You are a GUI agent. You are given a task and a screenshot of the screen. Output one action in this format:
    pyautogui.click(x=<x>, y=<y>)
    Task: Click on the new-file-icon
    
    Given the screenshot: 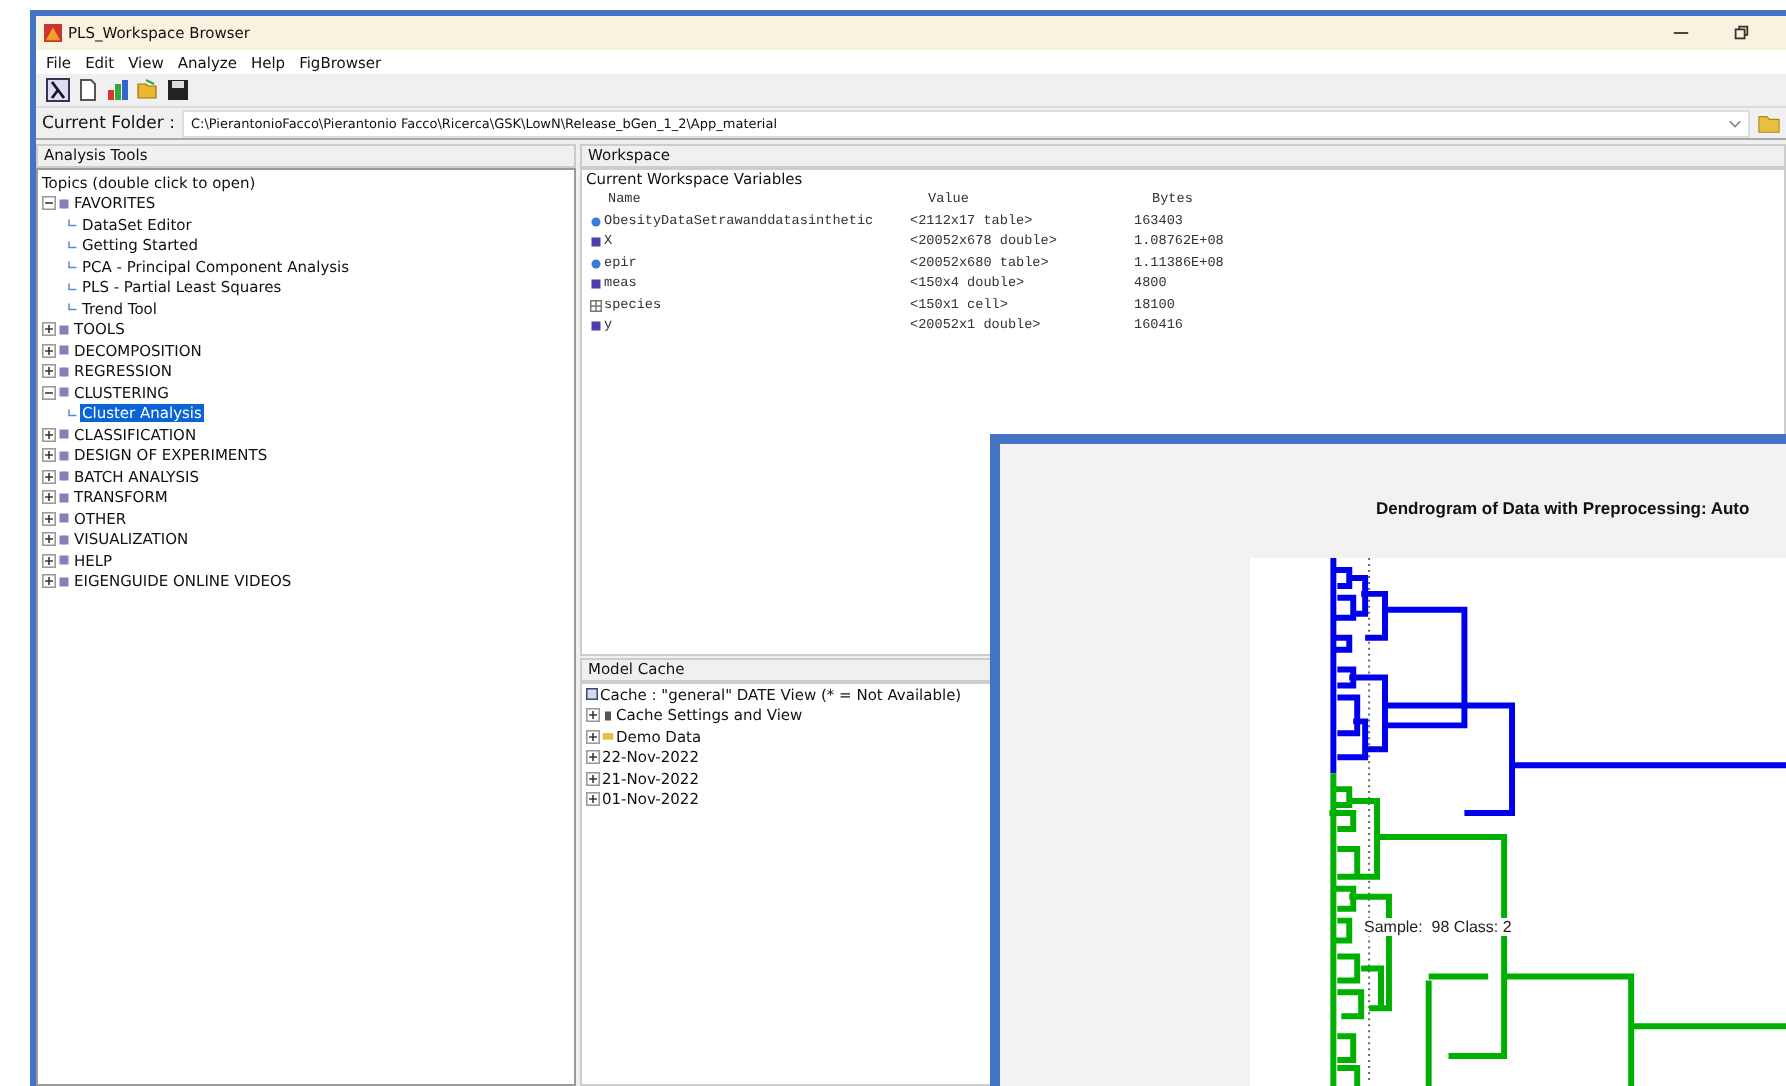 What is the action you would take?
    pyautogui.click(x=88, y=90)
    